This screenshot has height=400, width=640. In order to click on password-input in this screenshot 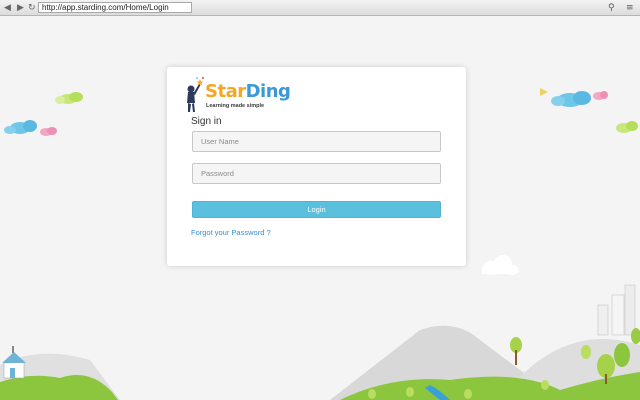, I will do `click(316, 173)`.